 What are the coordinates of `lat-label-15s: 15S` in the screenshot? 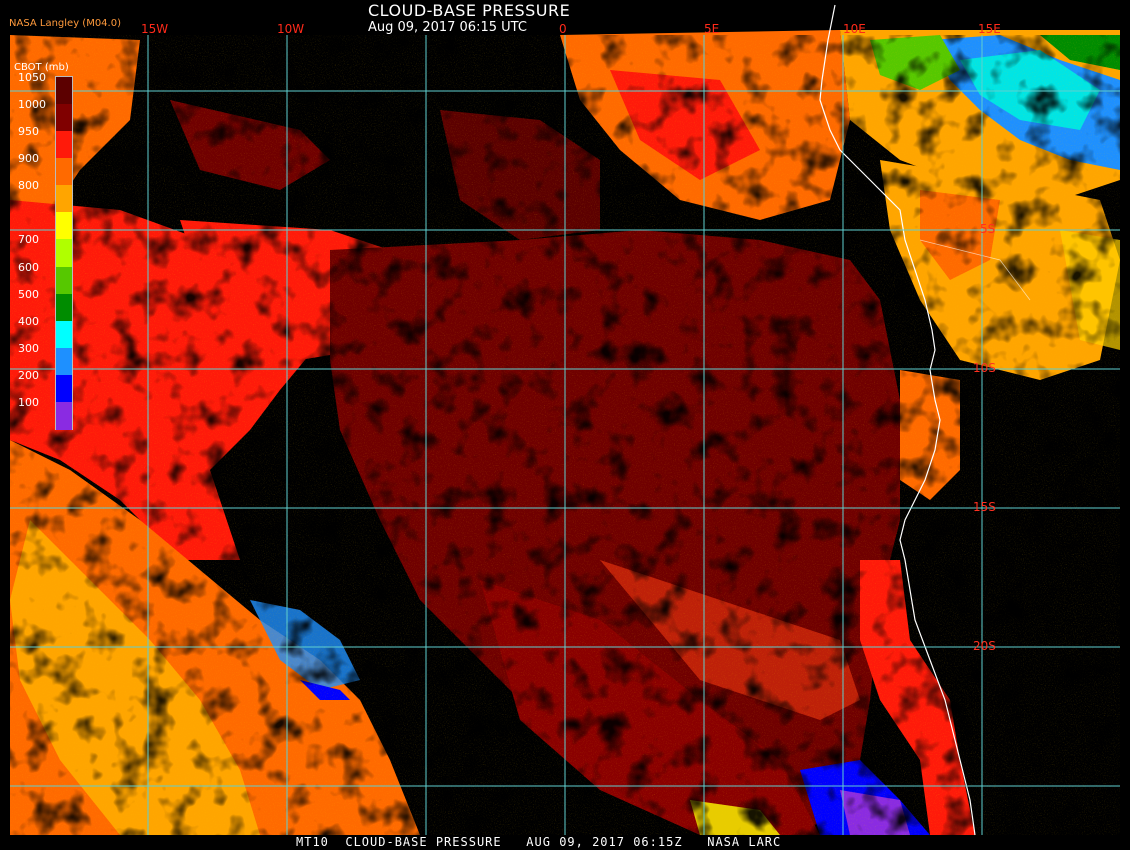 It's located at (984, 507).